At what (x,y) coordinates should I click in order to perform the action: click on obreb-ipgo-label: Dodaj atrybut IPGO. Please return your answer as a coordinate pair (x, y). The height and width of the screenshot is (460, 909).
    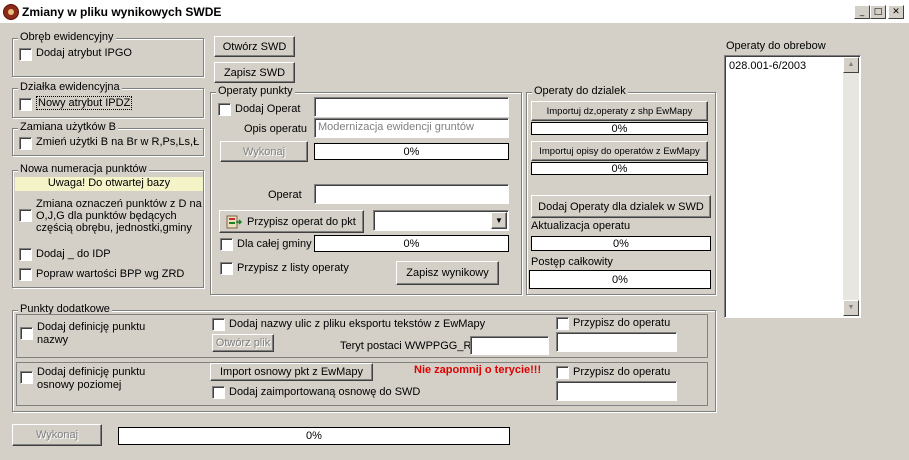
    Looking at the image, I should click on (84, 53).